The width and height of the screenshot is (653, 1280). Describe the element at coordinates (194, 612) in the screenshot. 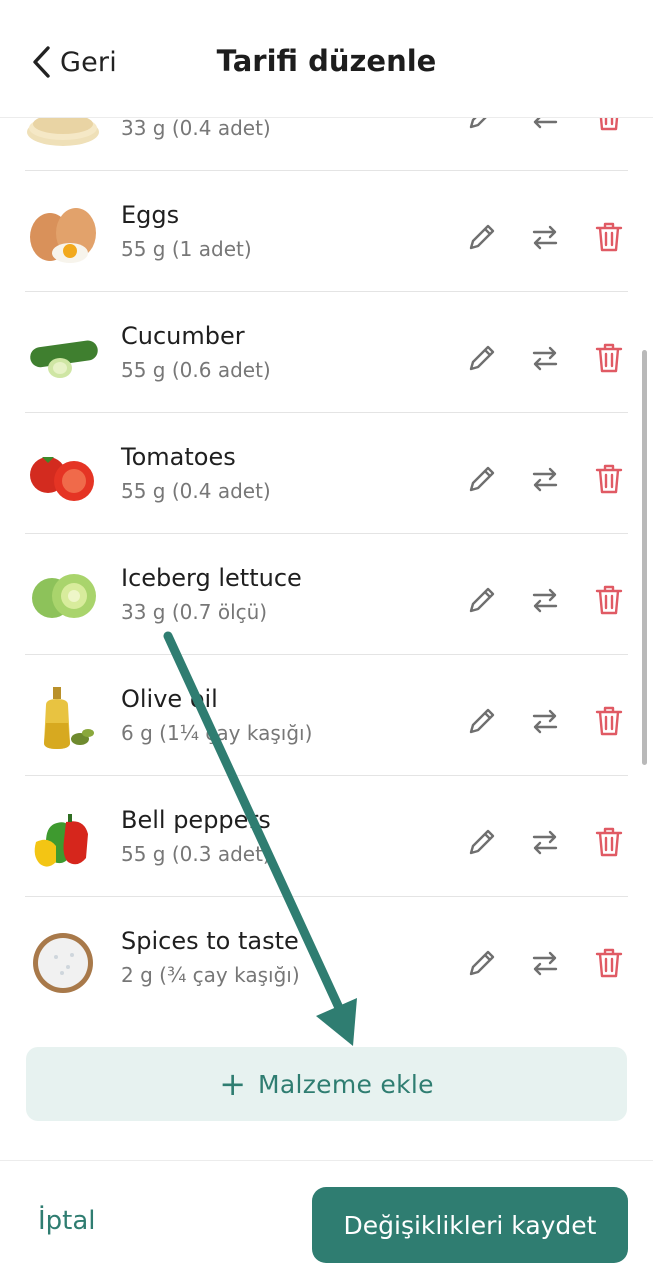

I see `ingredient-quantity: 33 g (0.7 ölçü)` at that location.